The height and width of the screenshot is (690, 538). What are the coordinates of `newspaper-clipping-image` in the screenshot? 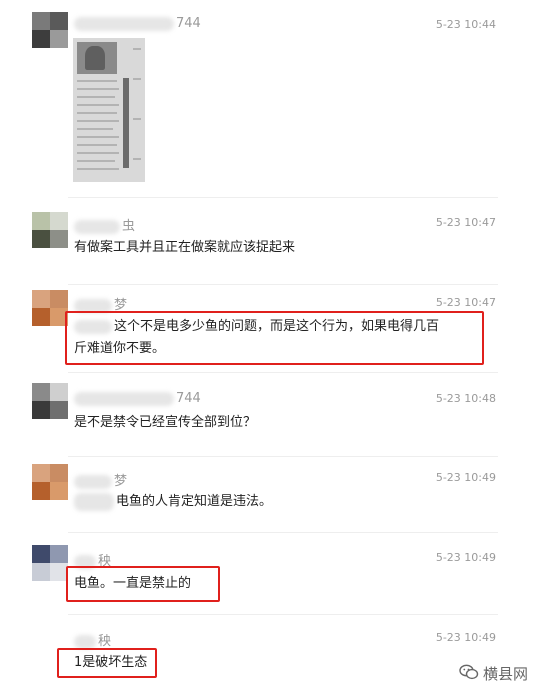 It's located at (109, 110).